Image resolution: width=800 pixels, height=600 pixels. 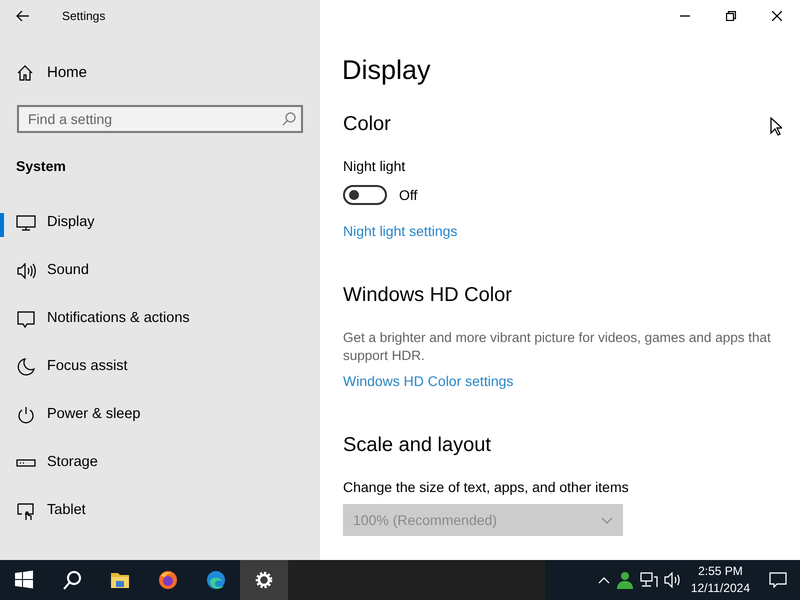 I want to click on sidebar-item: Focus assist, so click(x=160, y=367).